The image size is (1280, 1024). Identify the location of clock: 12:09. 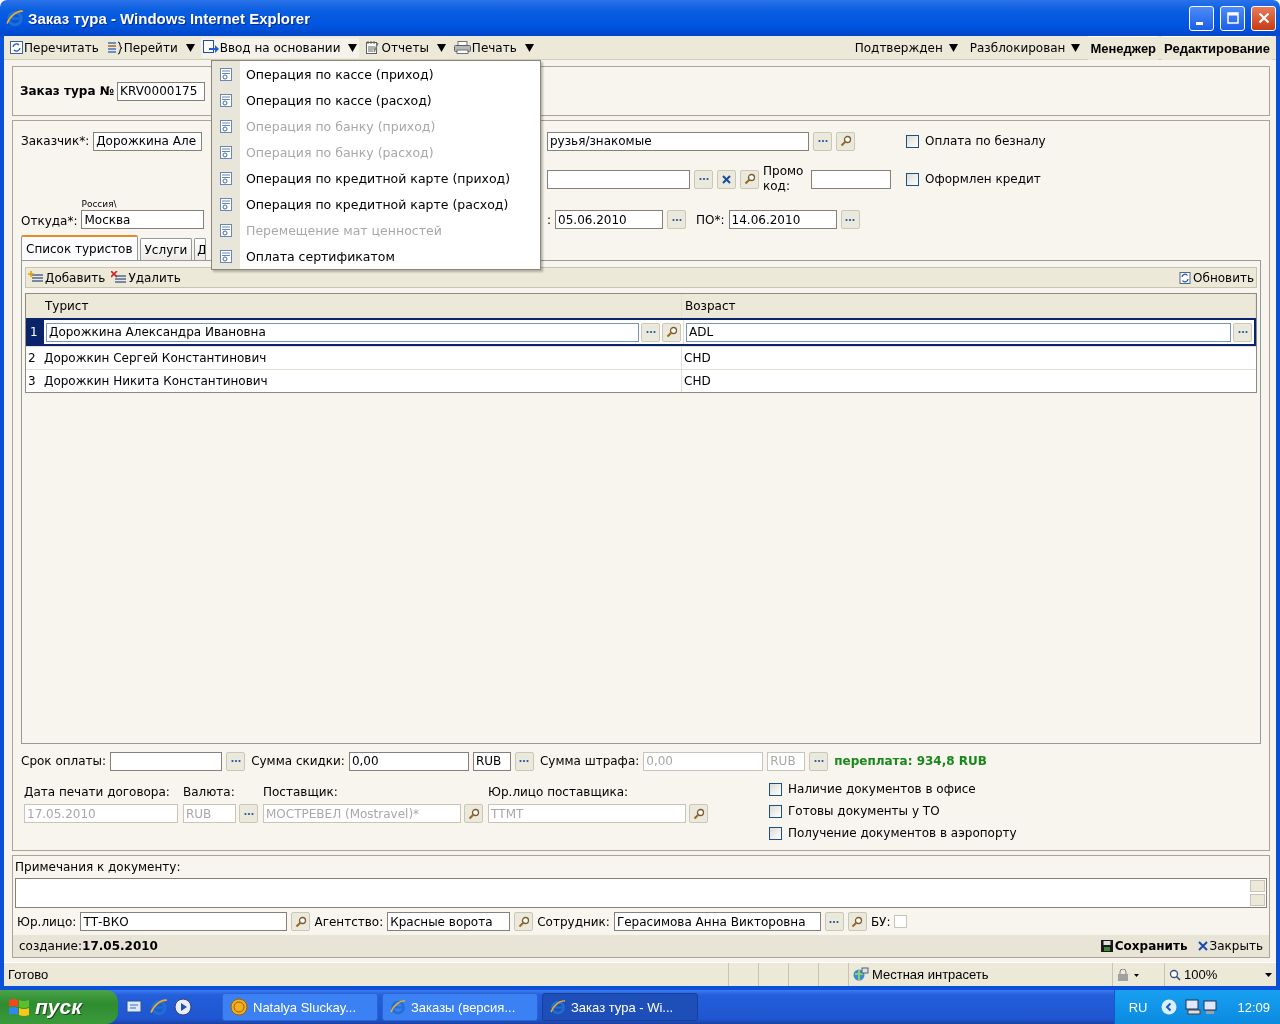
(1253, 1007).